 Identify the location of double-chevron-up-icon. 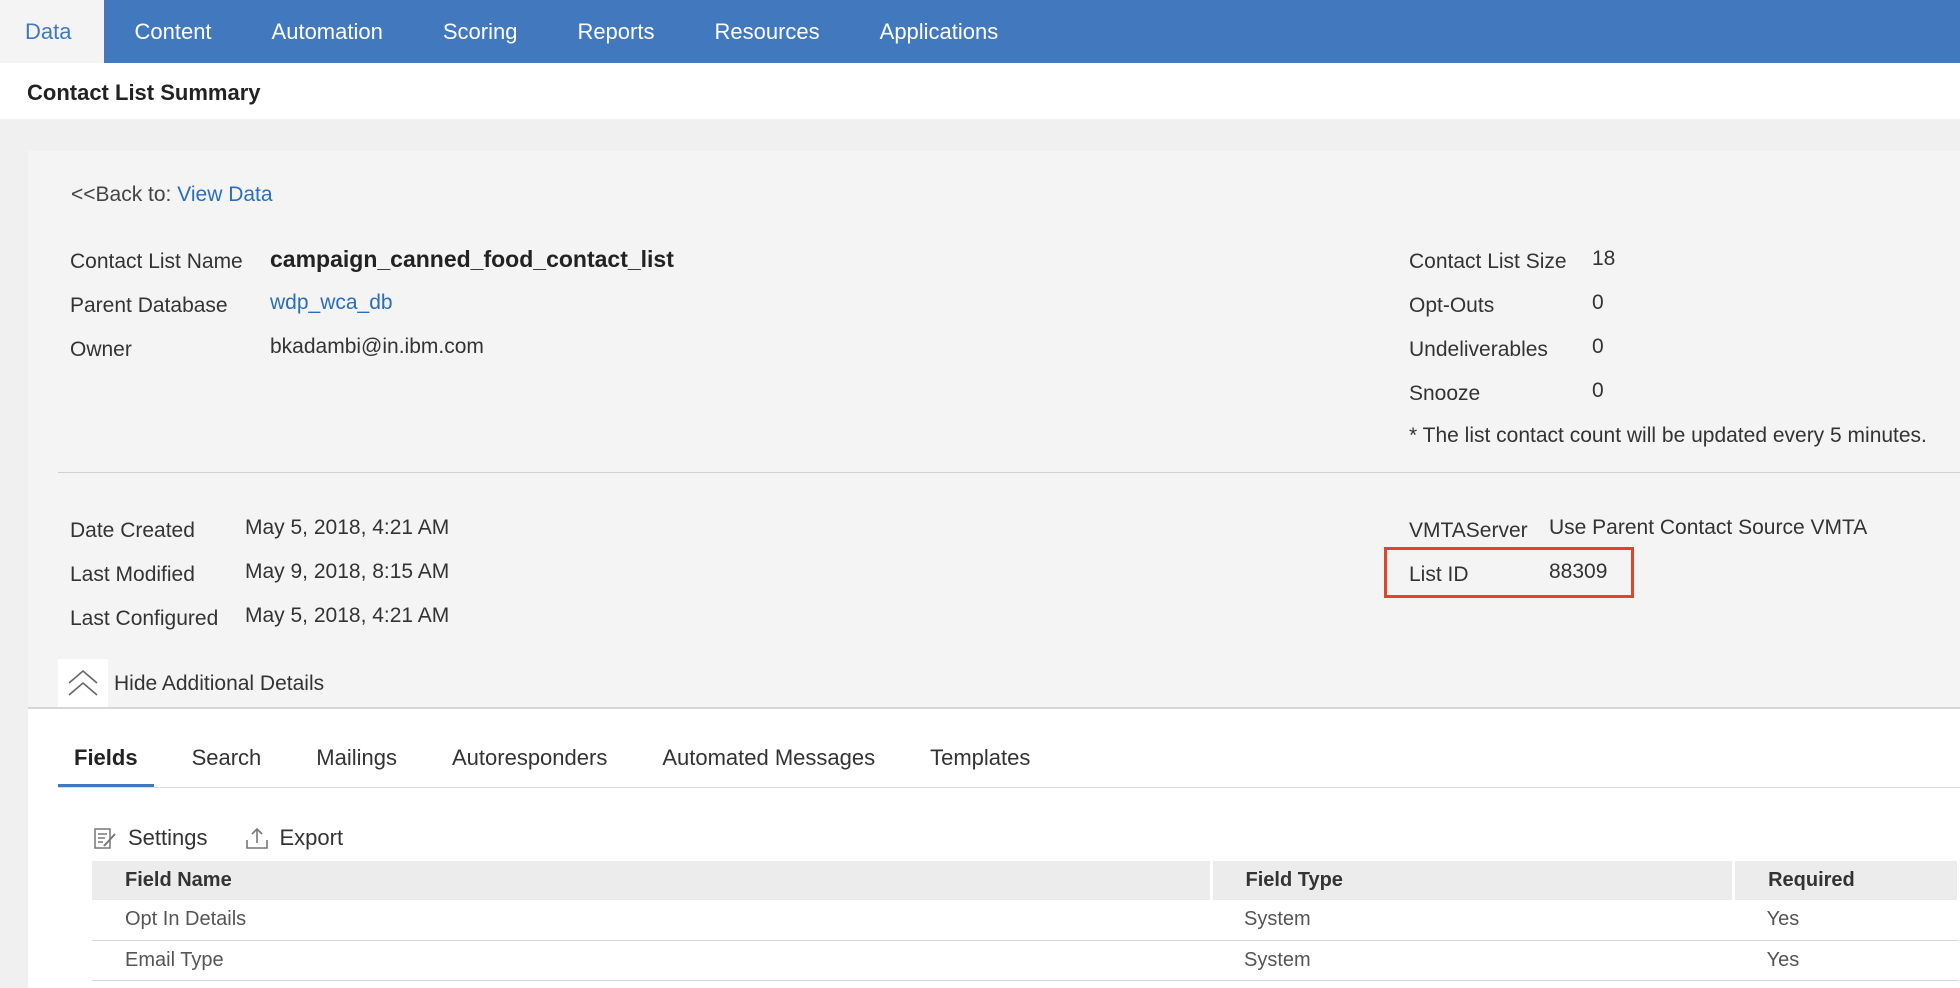
(83, 682).